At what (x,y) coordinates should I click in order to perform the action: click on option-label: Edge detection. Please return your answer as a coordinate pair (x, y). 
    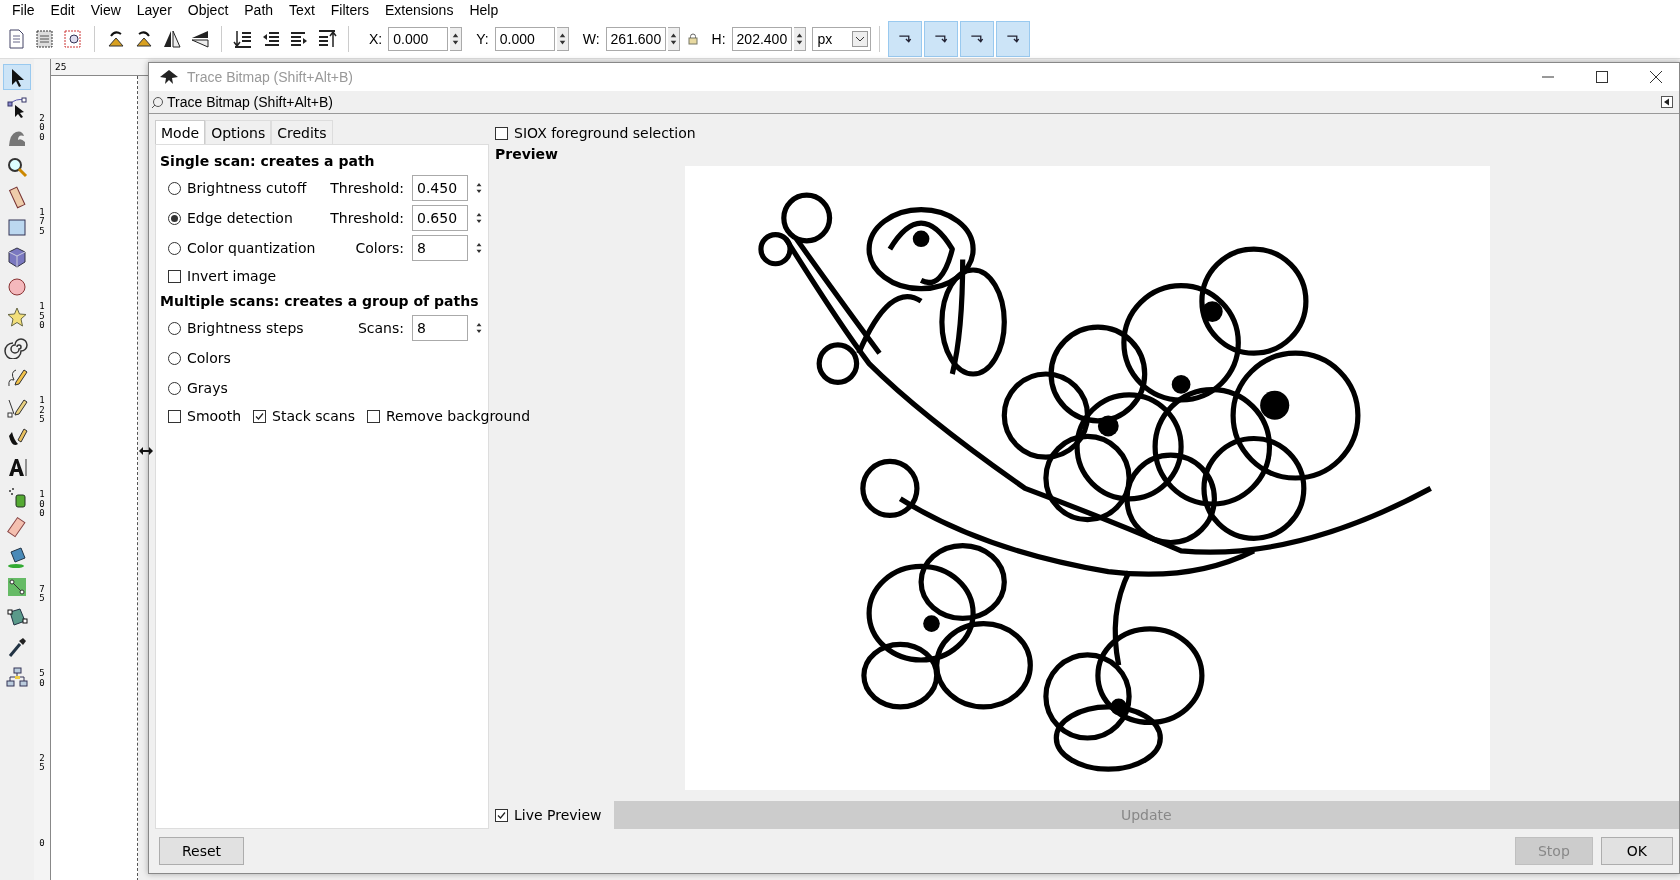
    Looking at the image, I should click on (256, 218).